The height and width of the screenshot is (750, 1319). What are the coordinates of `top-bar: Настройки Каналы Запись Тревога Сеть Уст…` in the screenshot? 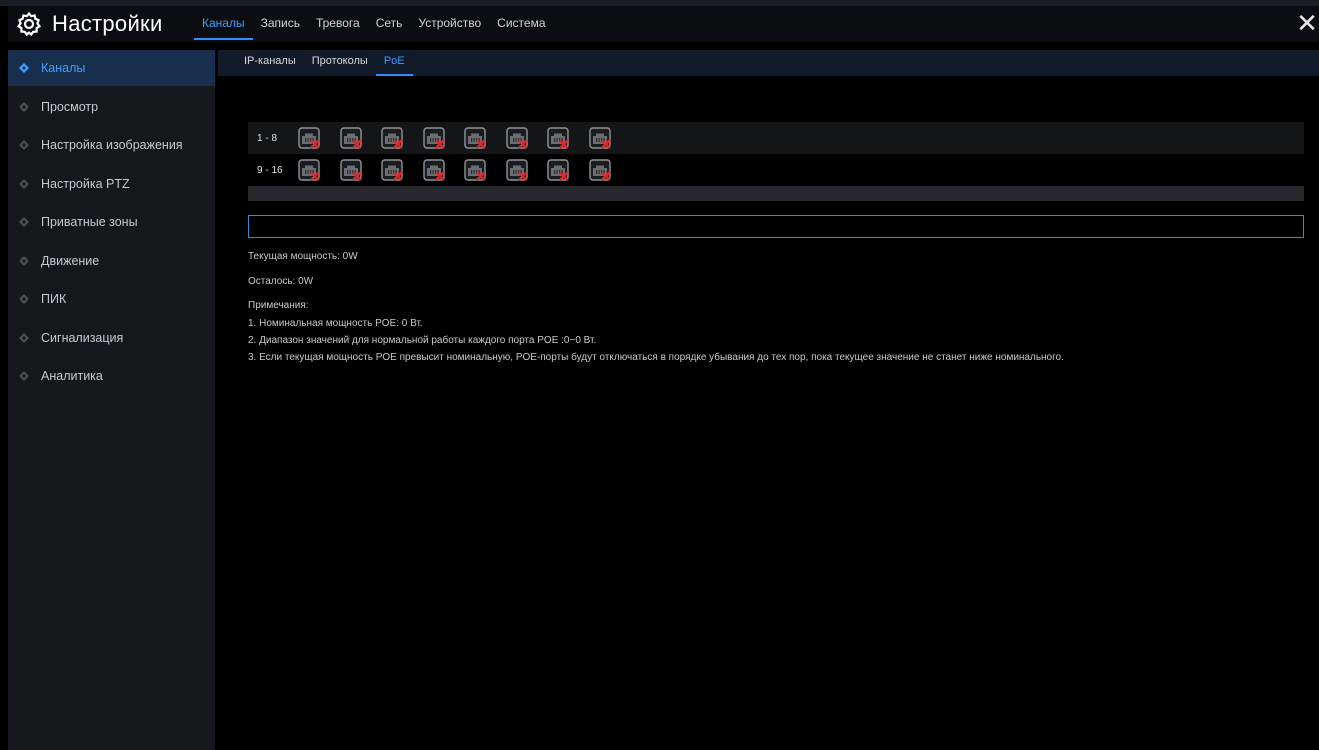 It's located at (663, 24).